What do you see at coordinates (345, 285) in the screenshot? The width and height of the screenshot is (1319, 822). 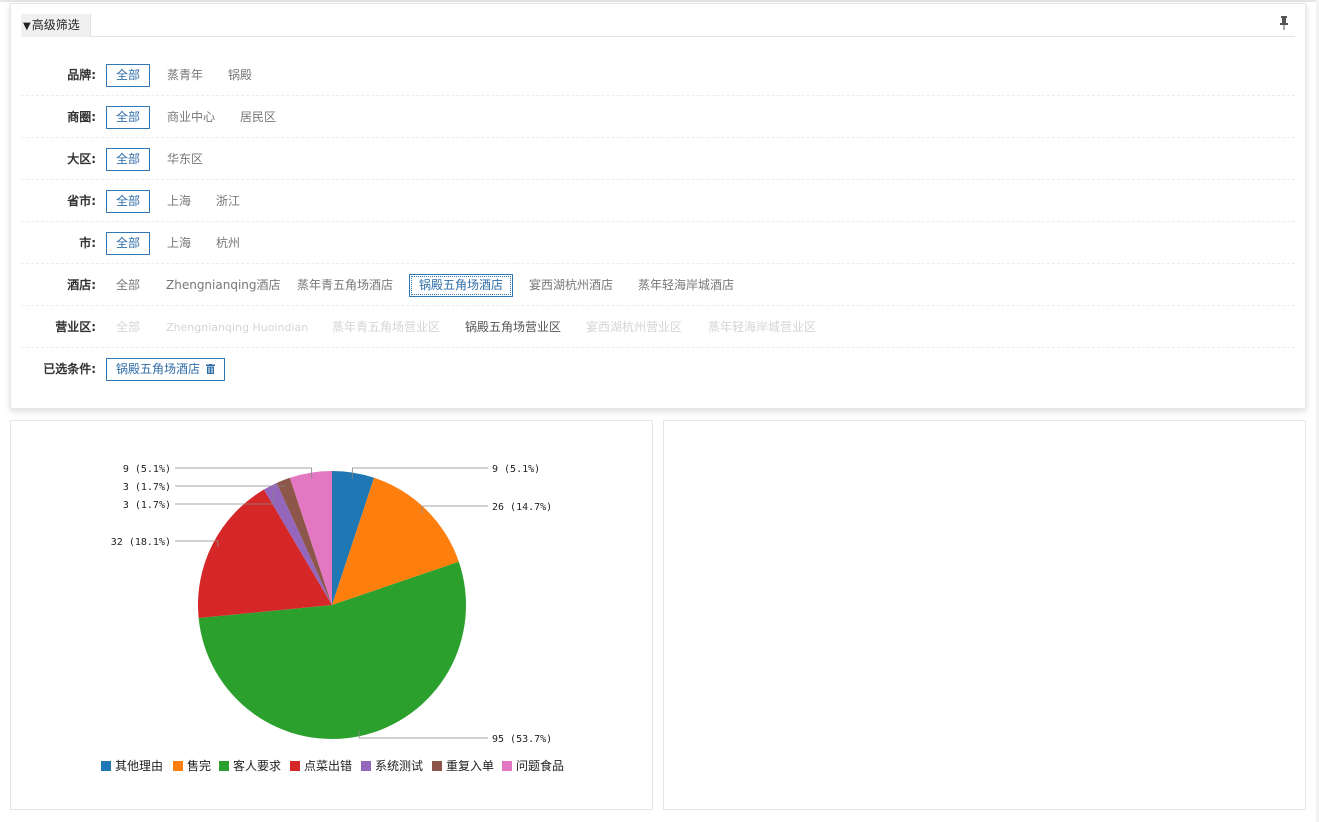 I see `option: 蒸年青五角场酒店` at bounding box center [345, 285].